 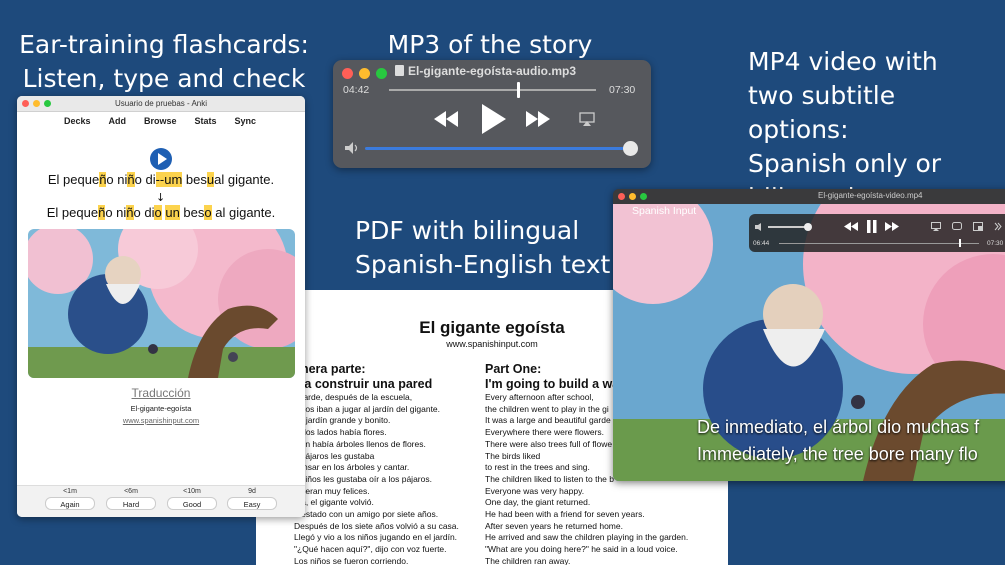 I want to click on pdf-spanish-line: bién había árboles llenos de flores., so click(x=360, y=443).